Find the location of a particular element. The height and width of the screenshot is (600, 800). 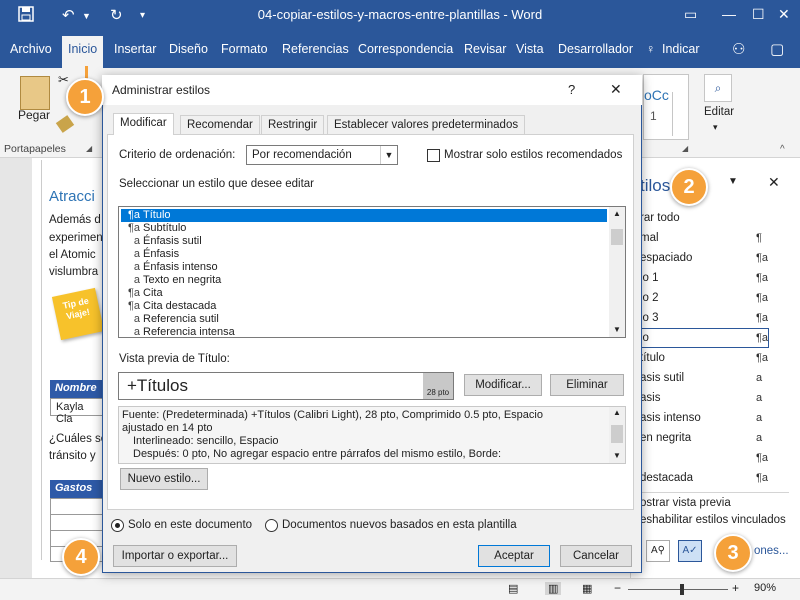

tab-diseno: Diseño is located at coordinates (188, 49).